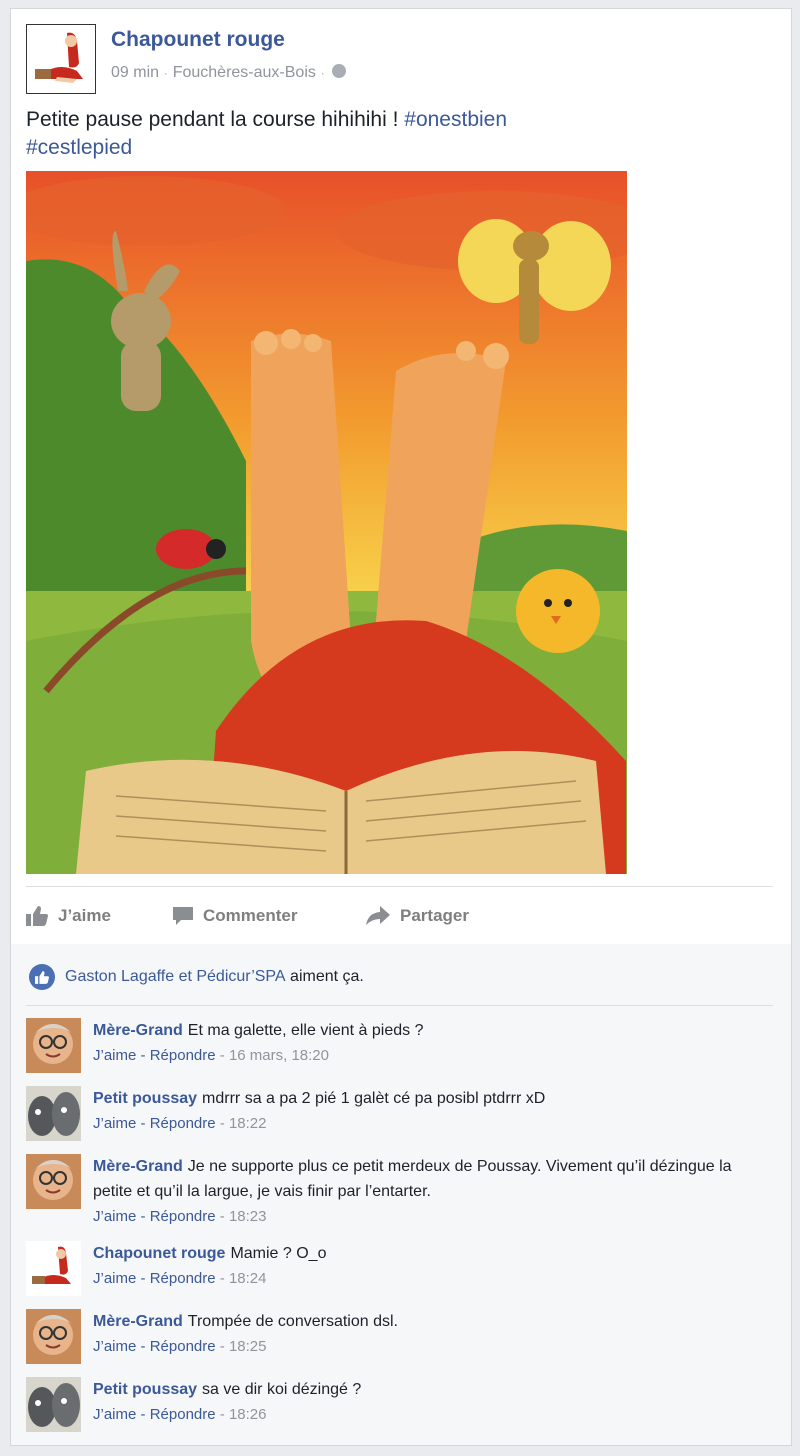  Describe the element at coordinates (279, 1055) in the screenshot. I see `comment-time: 16 mars, 18:20` at that location.